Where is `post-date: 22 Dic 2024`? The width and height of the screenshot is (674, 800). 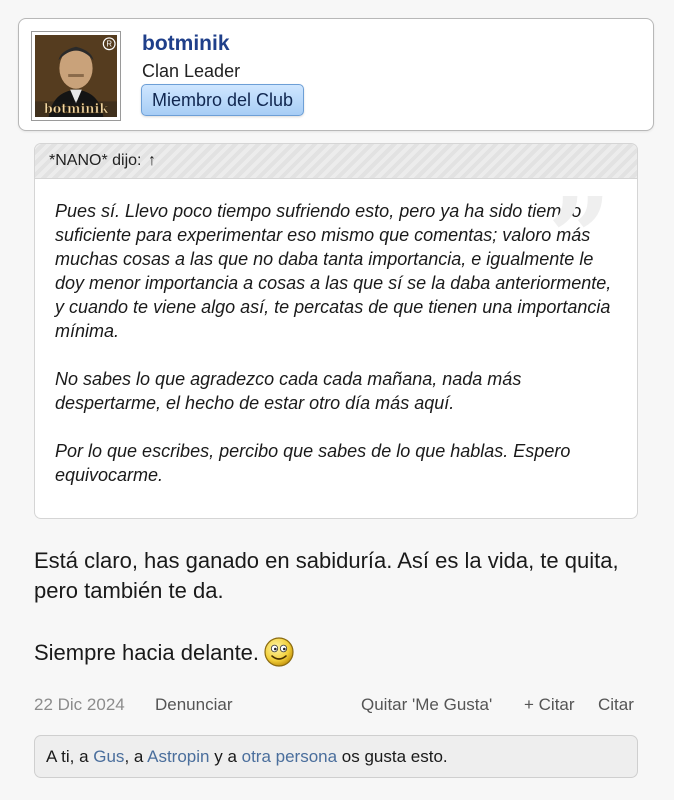
post-date: 22 Dic 2024 is located at coordinates (79, 705).